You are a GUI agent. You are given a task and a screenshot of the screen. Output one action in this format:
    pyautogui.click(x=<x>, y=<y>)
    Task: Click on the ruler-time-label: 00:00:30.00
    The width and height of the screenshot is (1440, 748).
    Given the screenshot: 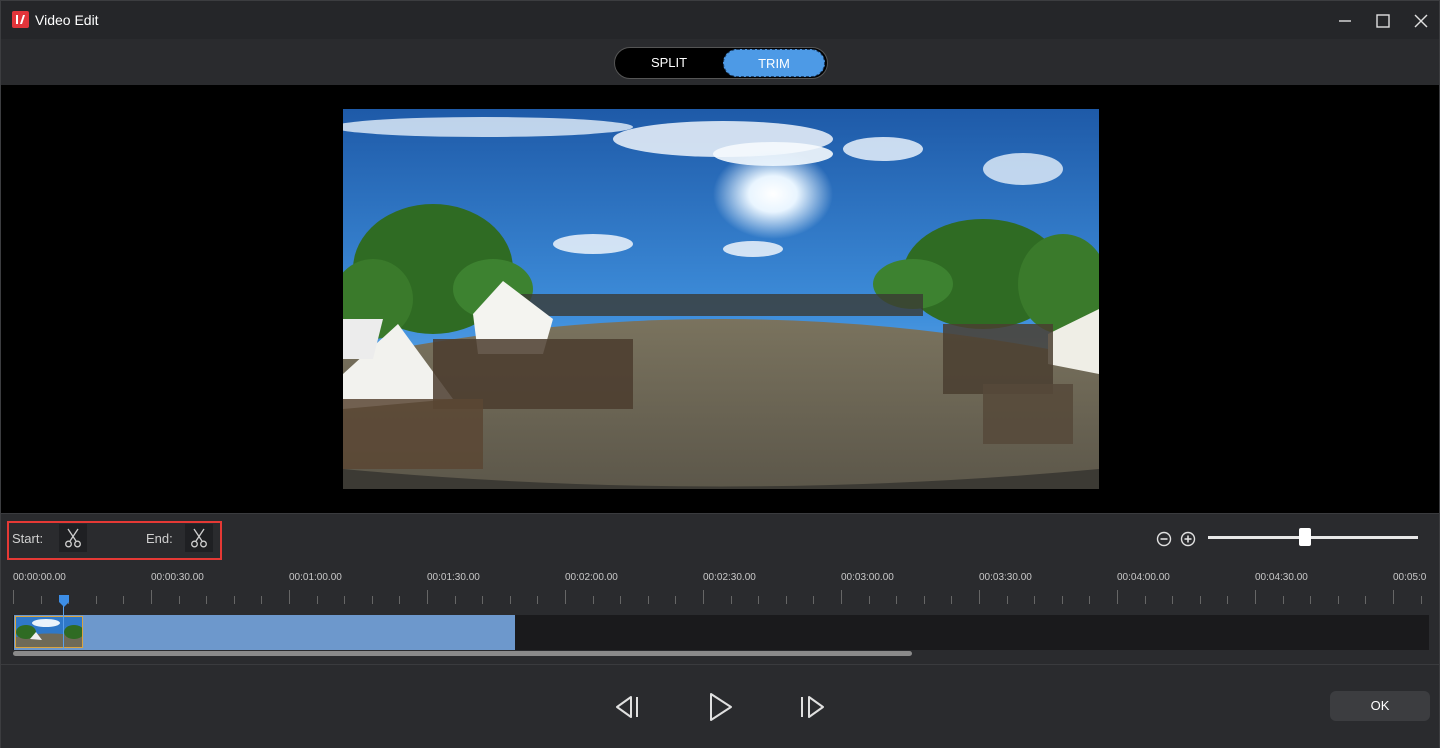 What is the action you would take?
    pyautogui.click(x=177, y=577)
    